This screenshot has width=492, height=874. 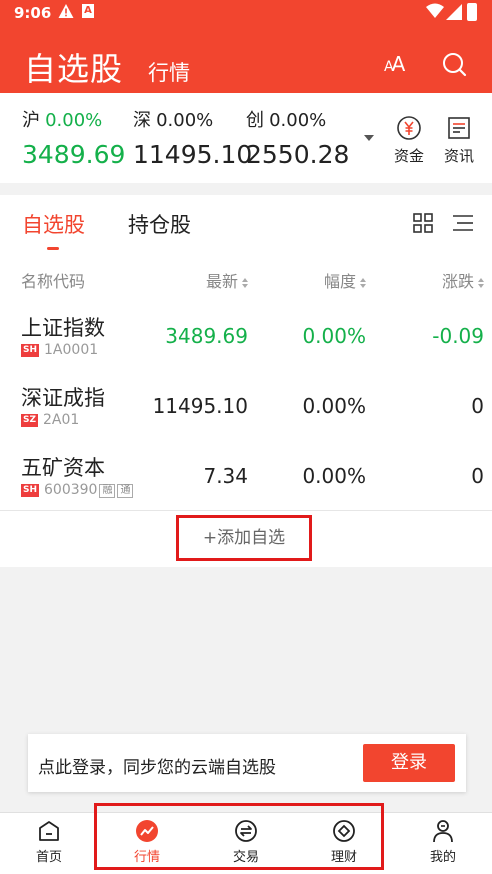 I want to click on stock-code: SZ 2A01, so click(x=50, y=420).